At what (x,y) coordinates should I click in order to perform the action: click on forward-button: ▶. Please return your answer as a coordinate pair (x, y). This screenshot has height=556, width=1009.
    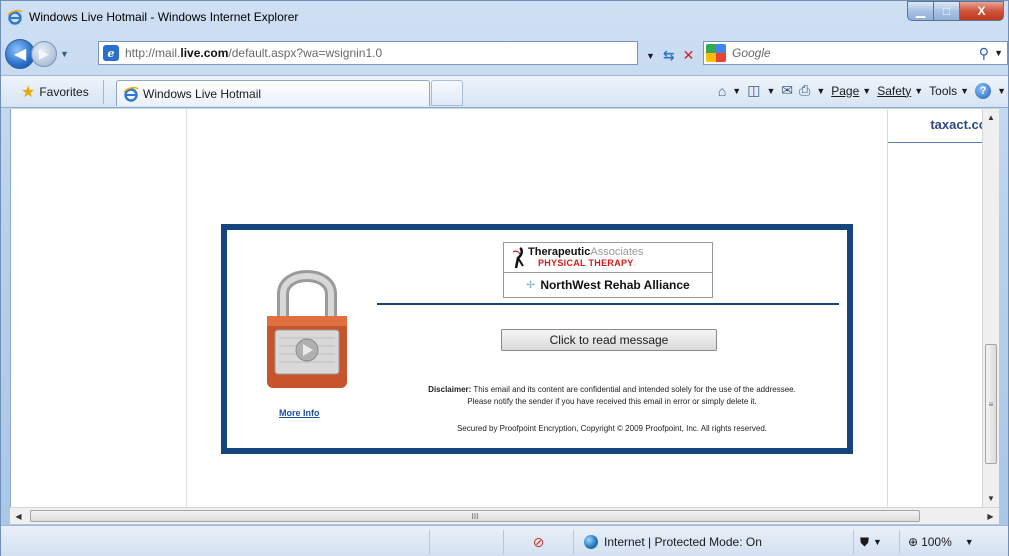
    Looking at the image, I should click on (44, 54).